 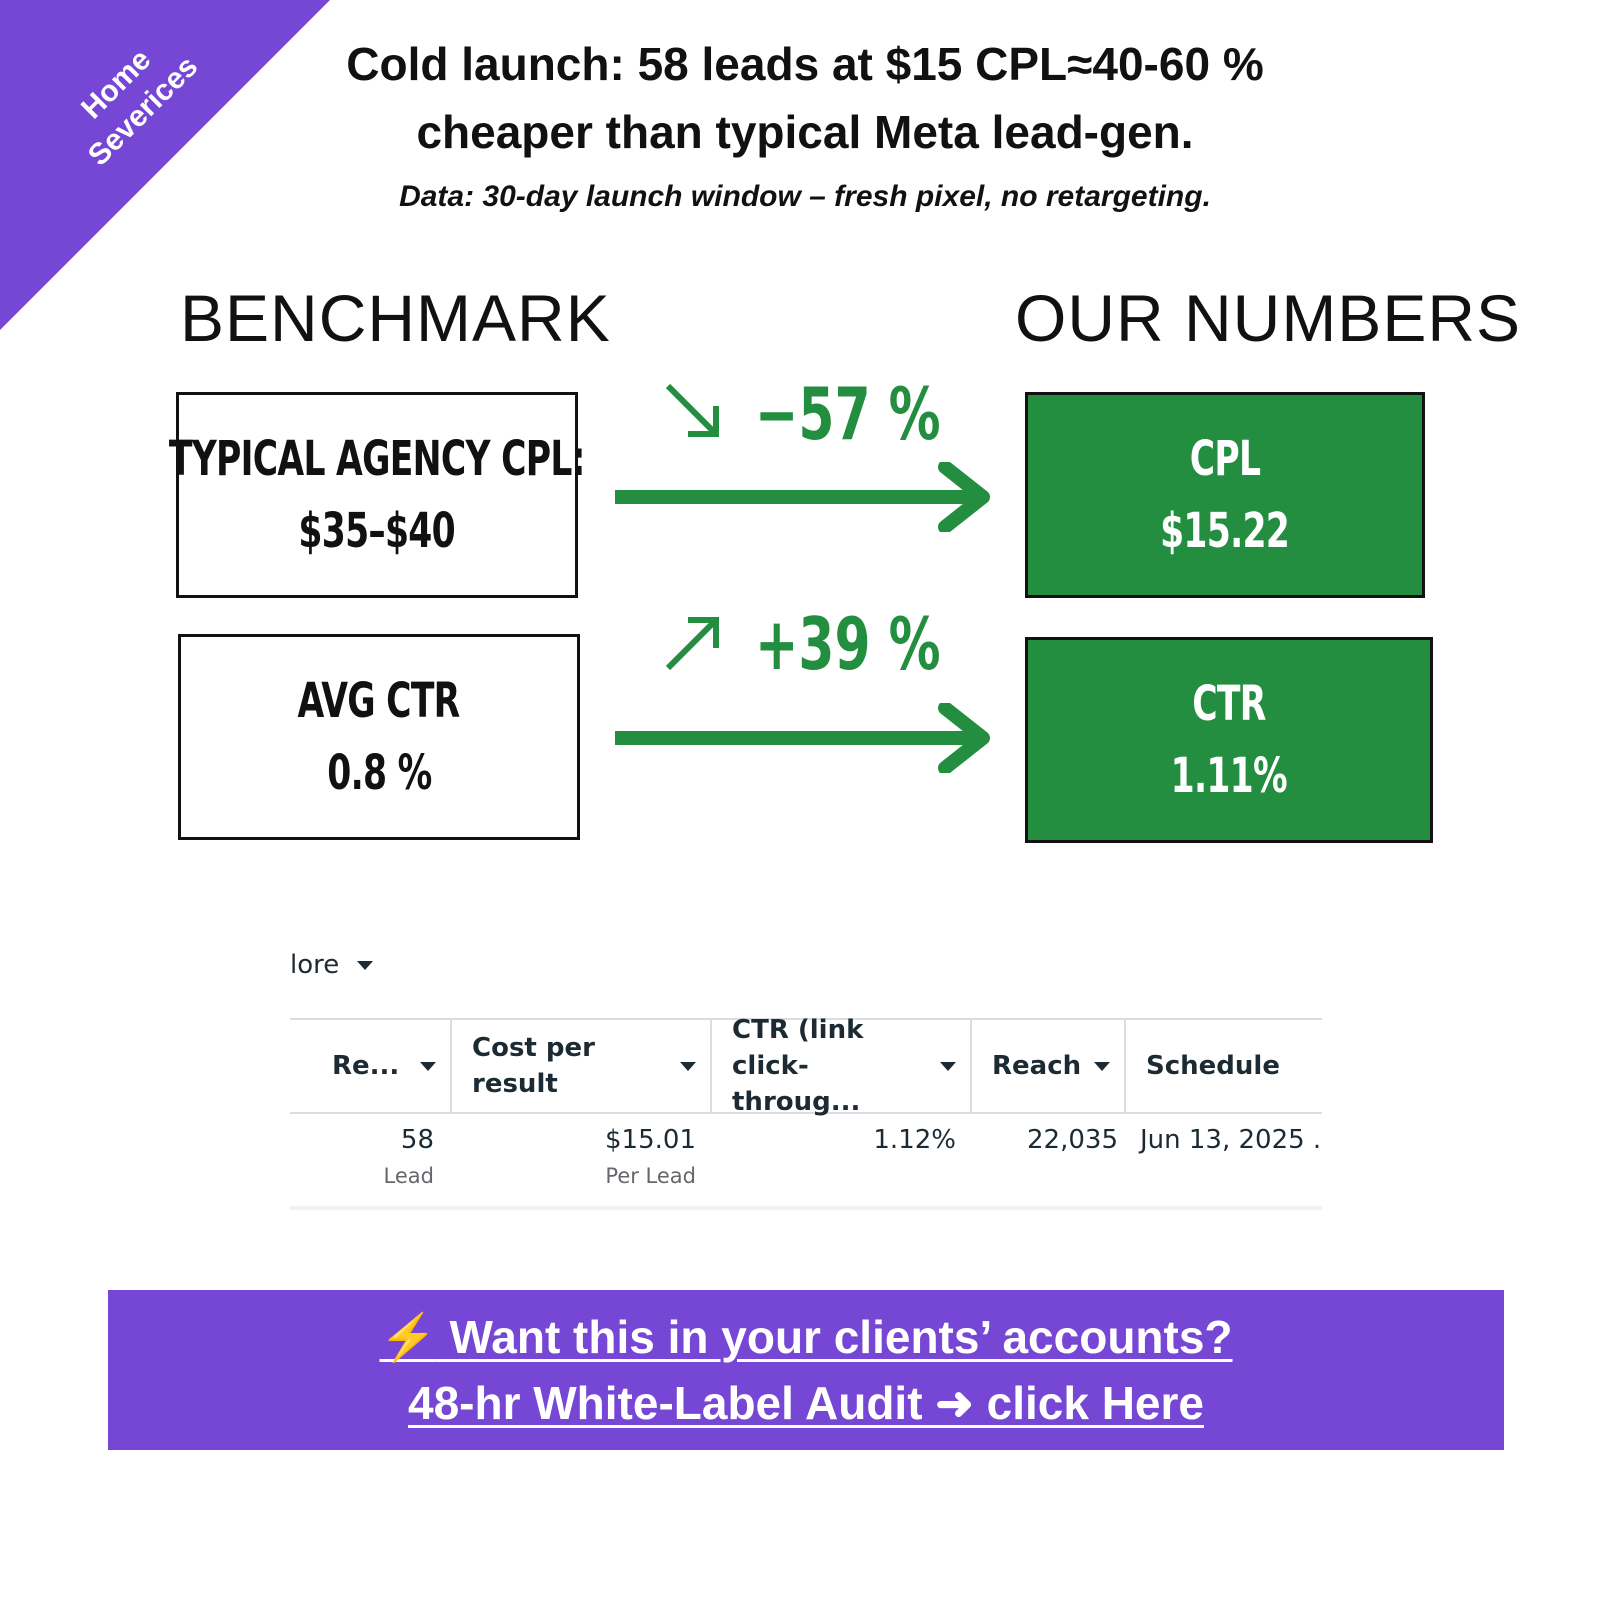 What do you see at coordinates (1231, 1140) in the screenshot?
I see `schedule-value: Jun 13, 2025 .` at bounding box center [1231, 1140].